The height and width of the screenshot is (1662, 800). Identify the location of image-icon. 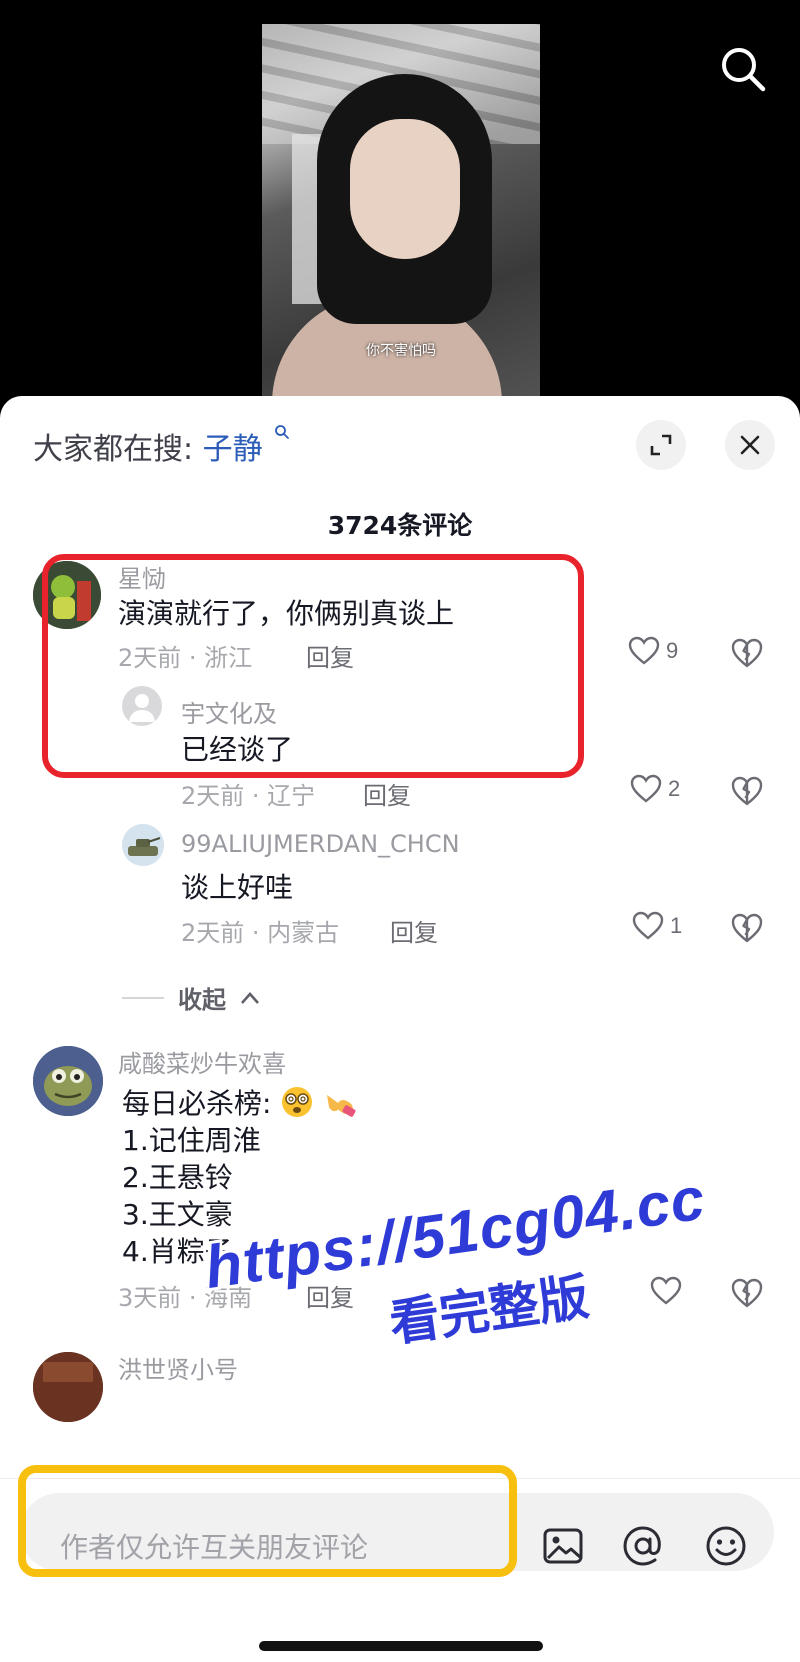
(563, 1546).